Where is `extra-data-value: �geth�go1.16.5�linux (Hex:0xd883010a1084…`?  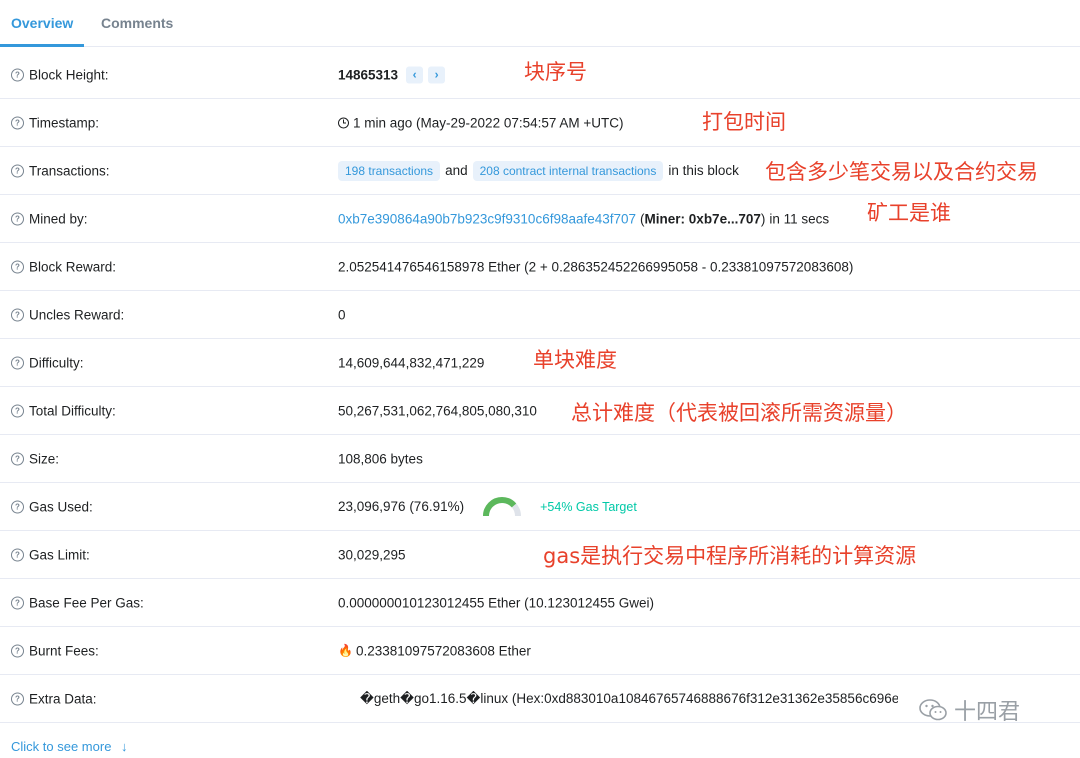 extra-data-value: �geth�go1.16.5�linux (Hex:0xd883010a1084… is located at coordinates (629, 698).